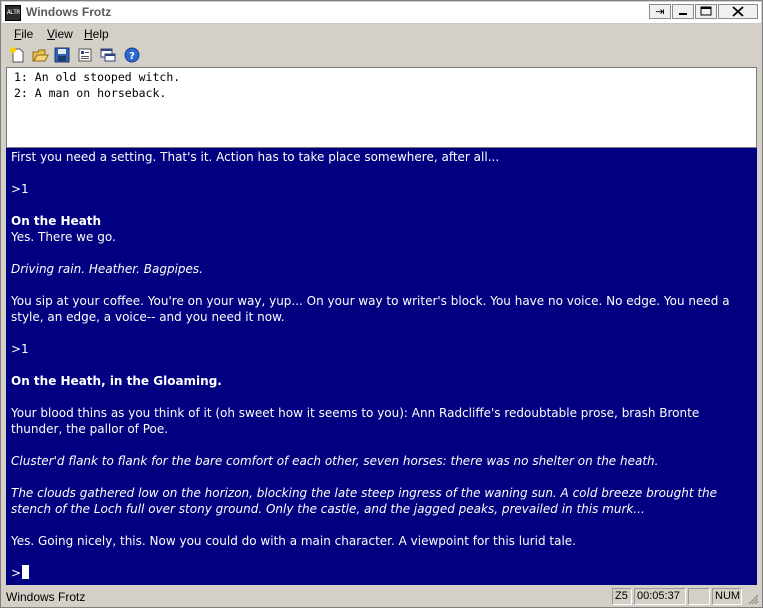  Describe the element at coordinates (56, 221) in the screenshot. I see `room-heading-1: On the Heath` at that location.